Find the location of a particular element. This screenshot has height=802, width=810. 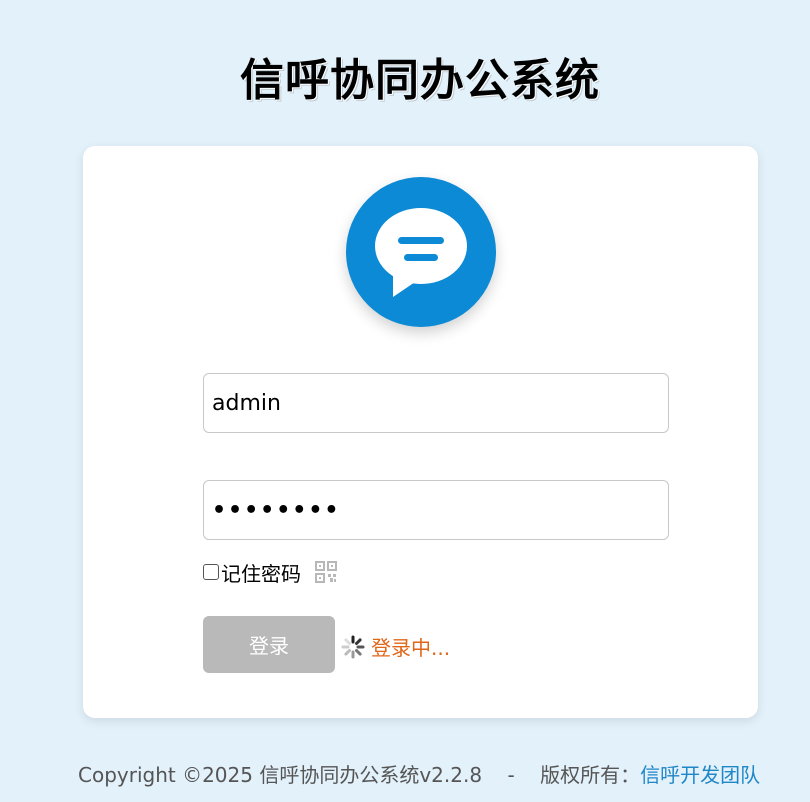

username-input is located at coordinates (436, 403).